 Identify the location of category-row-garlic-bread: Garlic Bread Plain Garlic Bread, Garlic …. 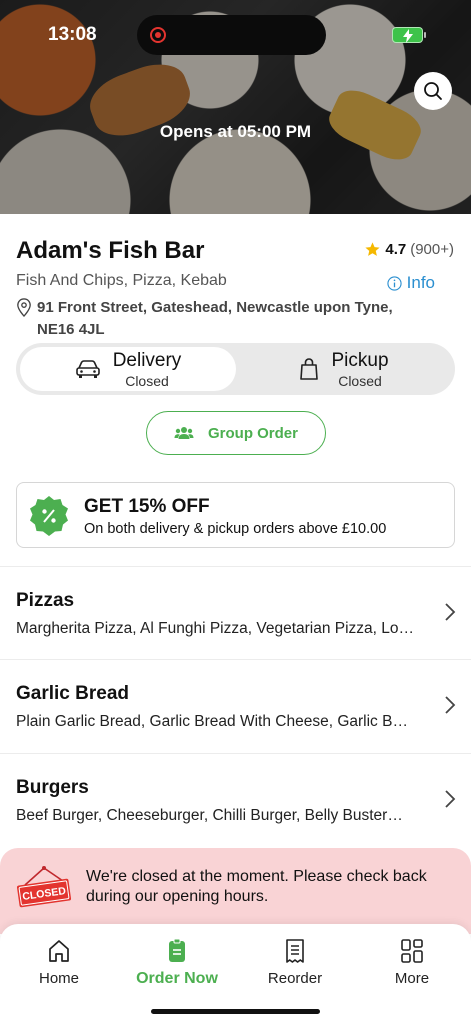
(236, 707).